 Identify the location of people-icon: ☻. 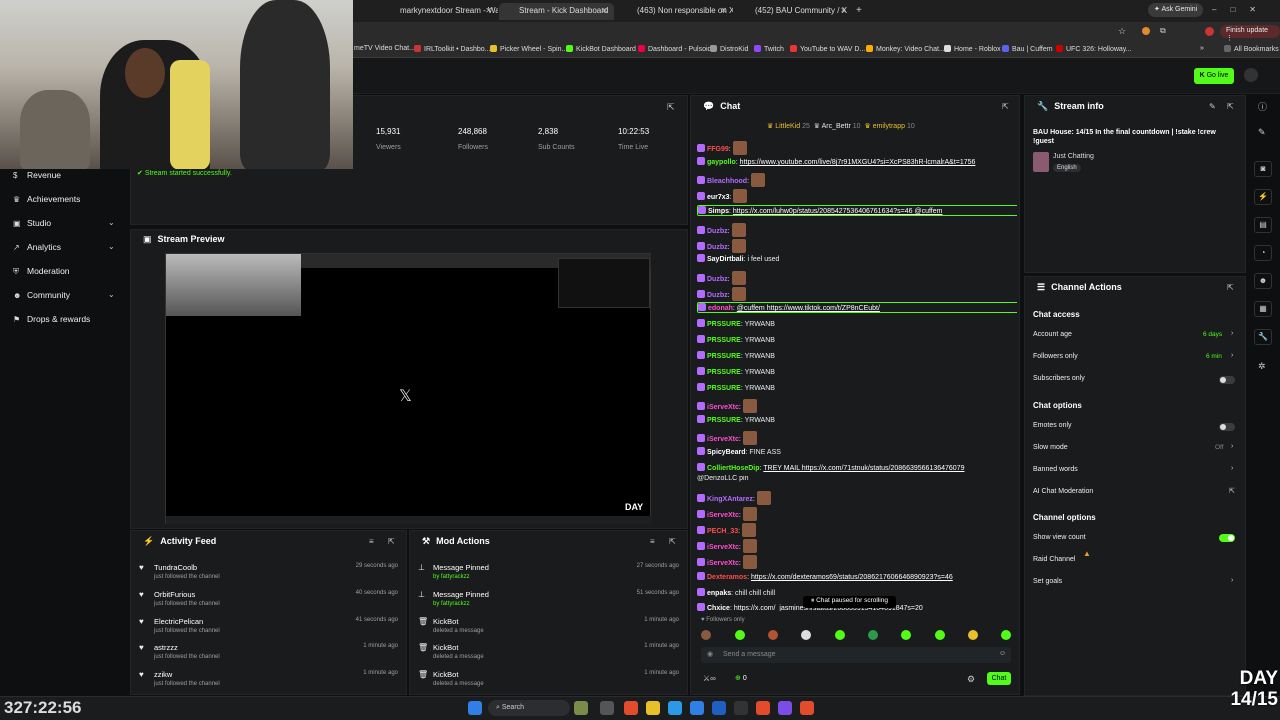
(1263, 281).